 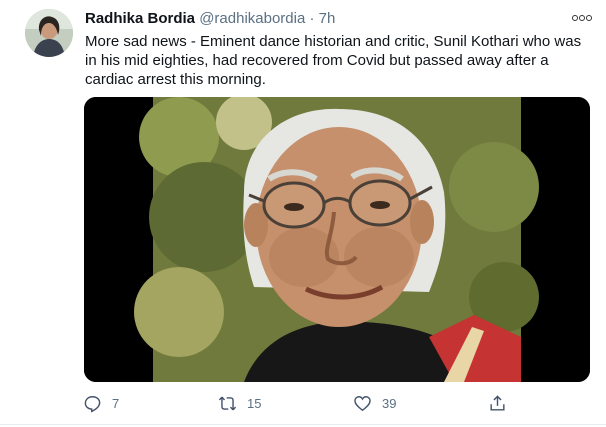 I want to click on reply-count: 7, so click(x=116, y=403).